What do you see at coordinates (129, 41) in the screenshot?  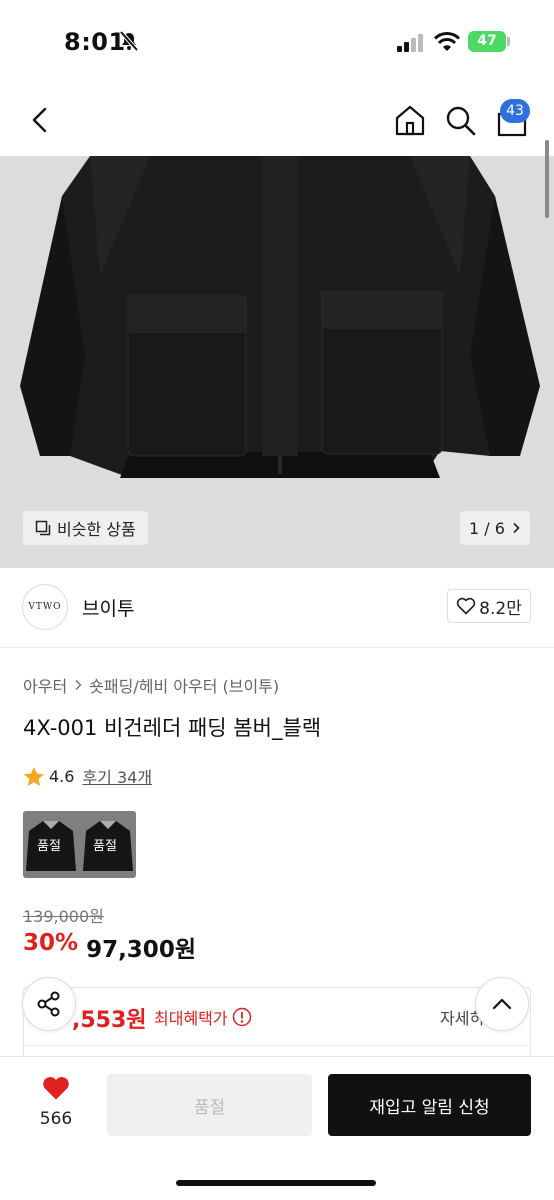 I see `bell-off-icon` at bounding box center [129, 41].